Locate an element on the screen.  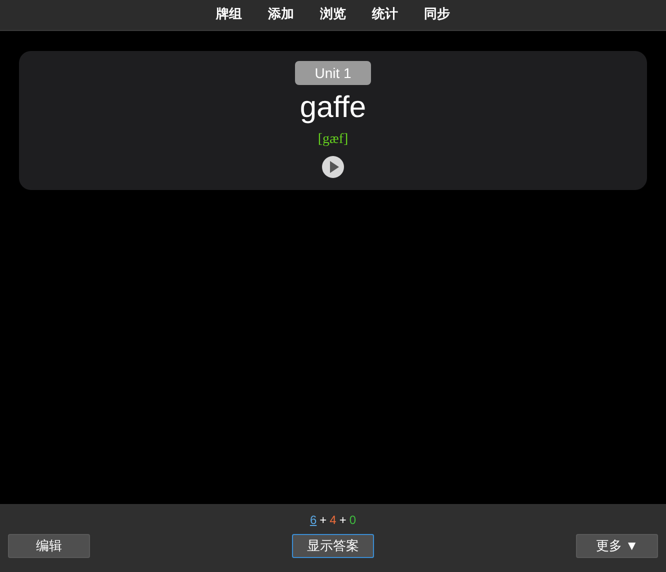
edit-button: 编辑 is located at coordinates (49, 546).